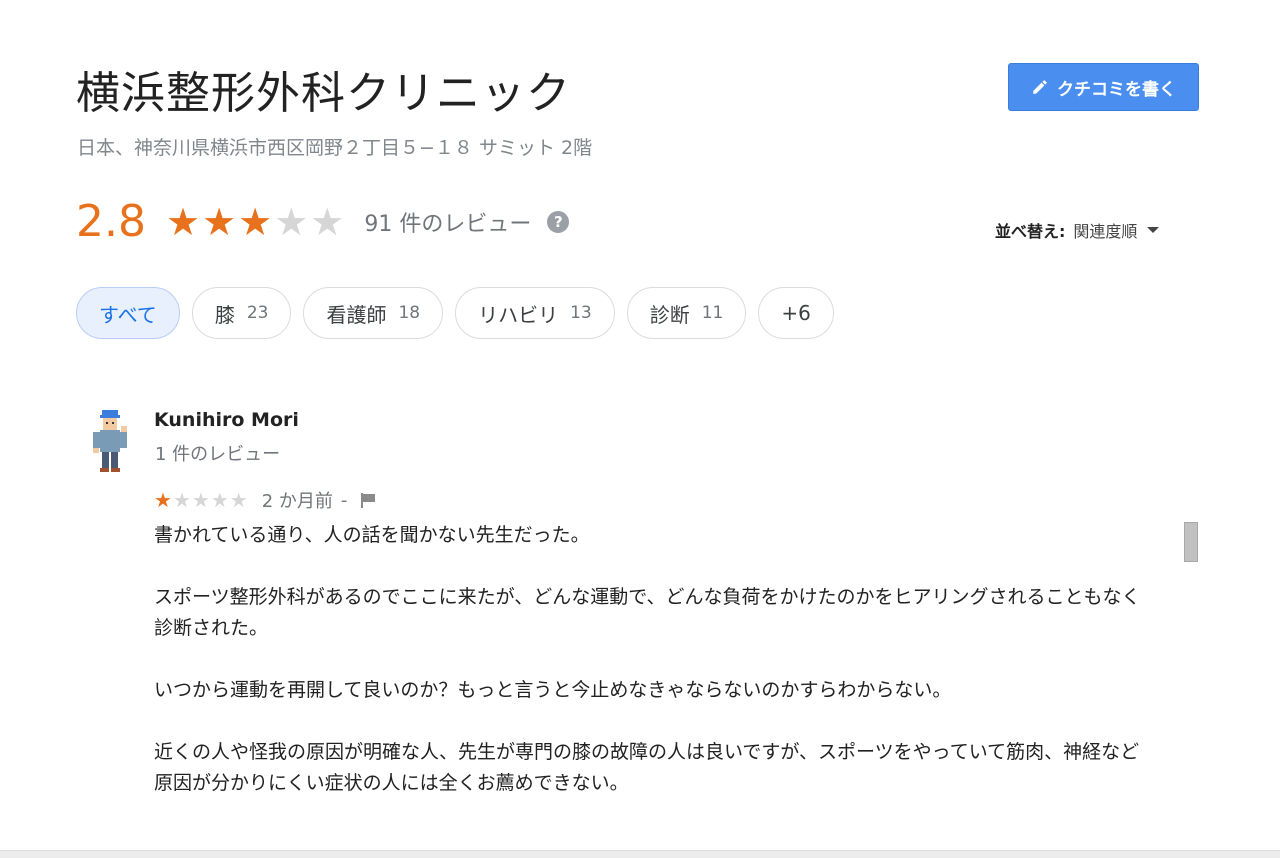  Describe the element at coordinates (518, 314) in the screenshot. I see `chip-label: リハビリ` at that location.